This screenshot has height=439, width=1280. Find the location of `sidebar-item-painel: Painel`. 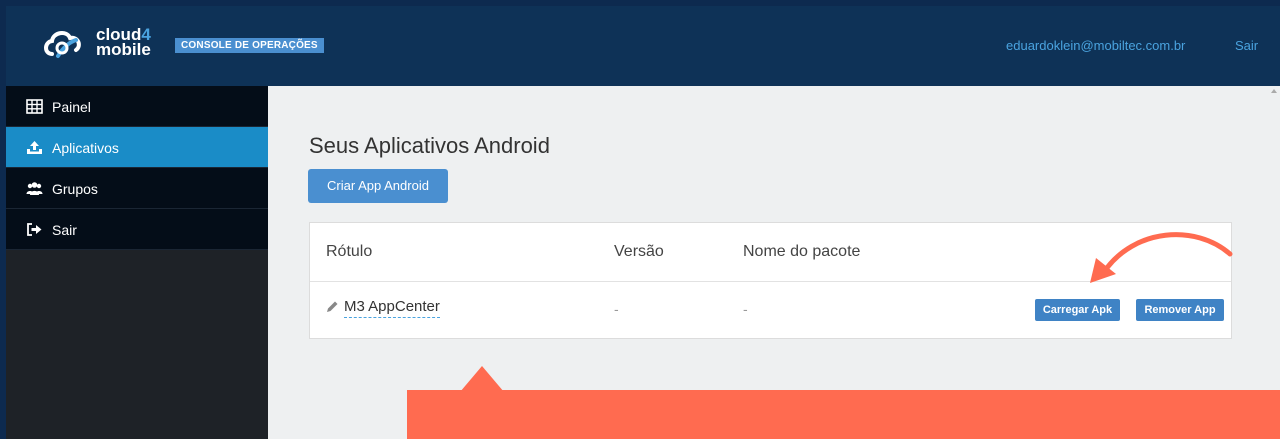

sidebar-item-painel: Painel is located at coordinates (137, 106).